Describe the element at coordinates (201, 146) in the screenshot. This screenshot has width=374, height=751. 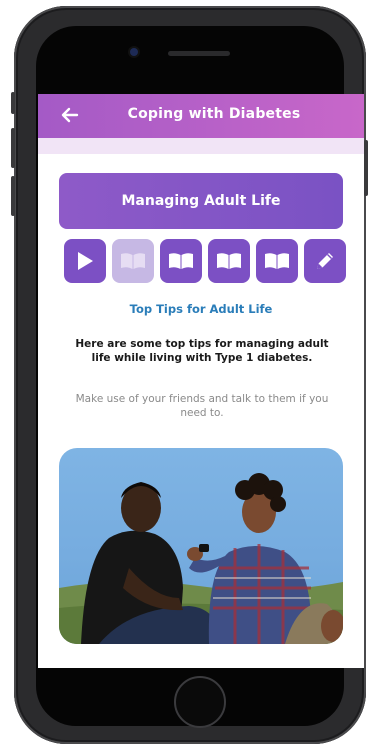
I see `header-shadow` at that location.